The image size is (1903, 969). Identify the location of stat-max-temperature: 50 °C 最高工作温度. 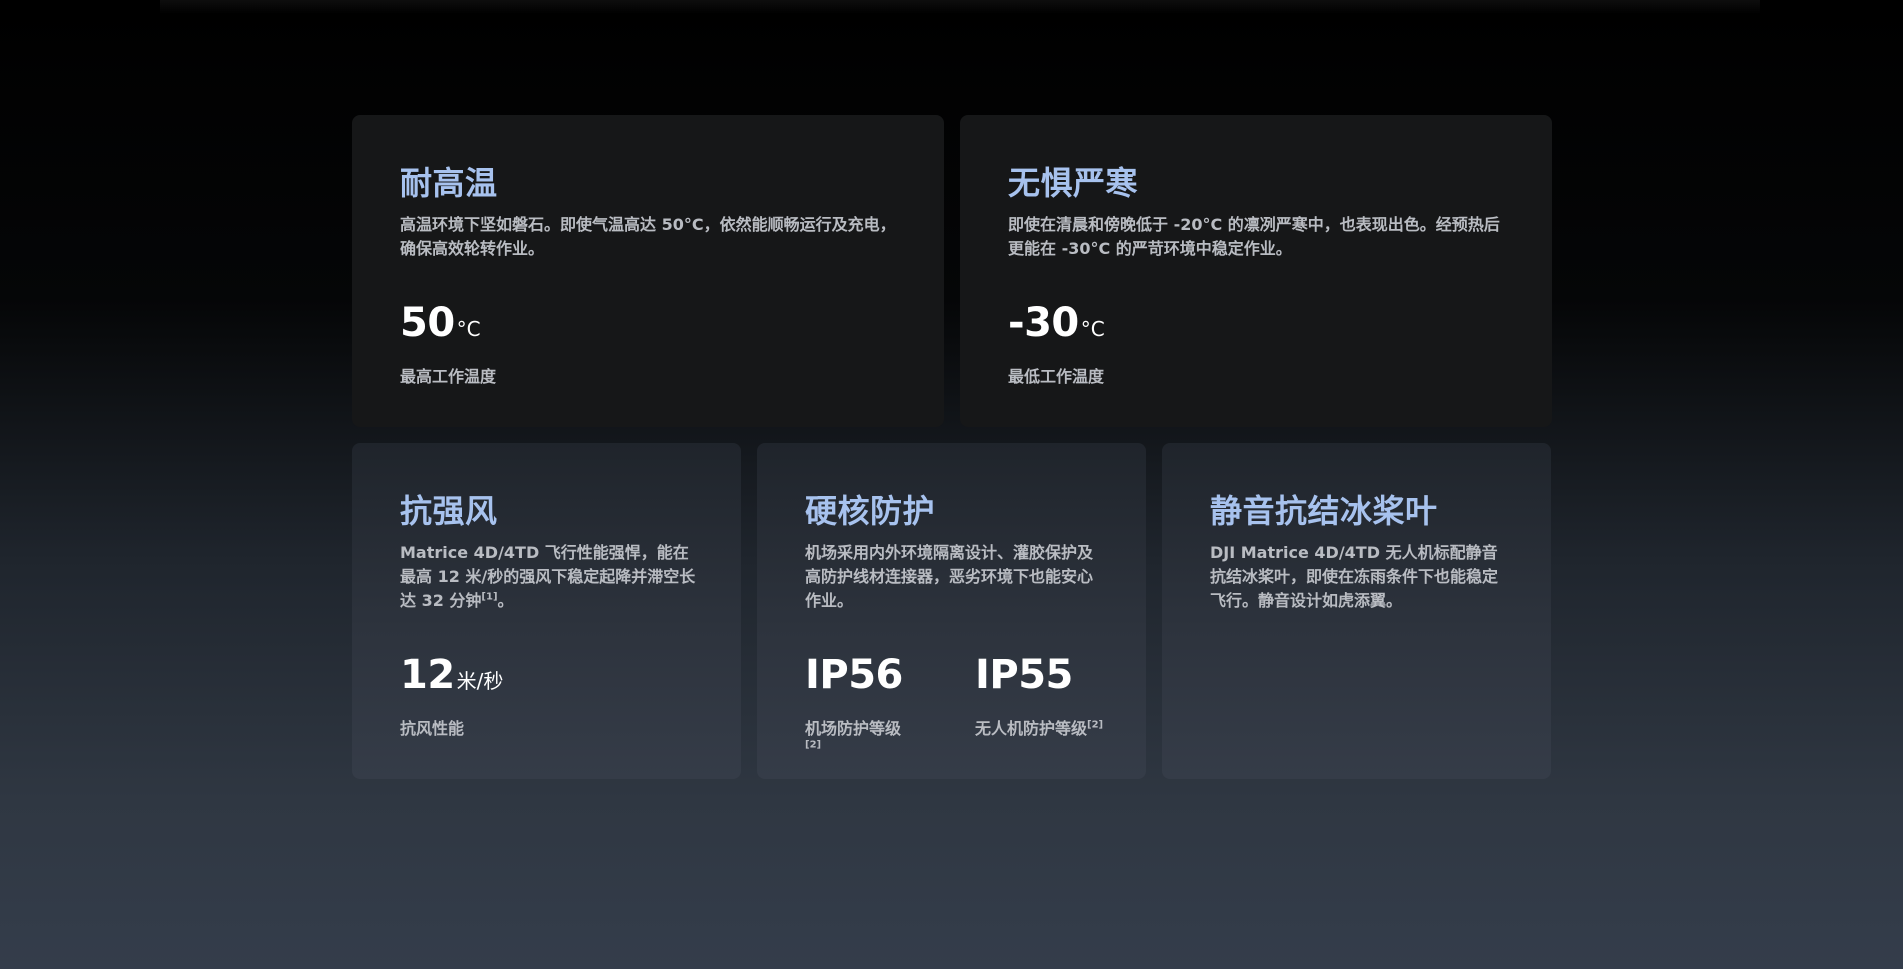
(448, 344).